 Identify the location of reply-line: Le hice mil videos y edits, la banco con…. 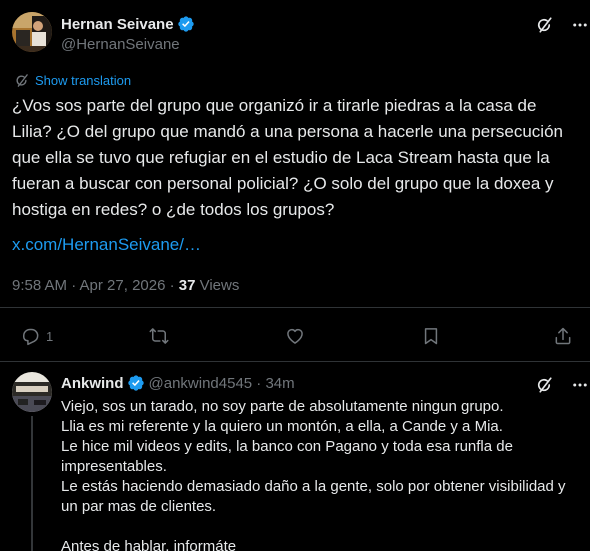
(287, 456).